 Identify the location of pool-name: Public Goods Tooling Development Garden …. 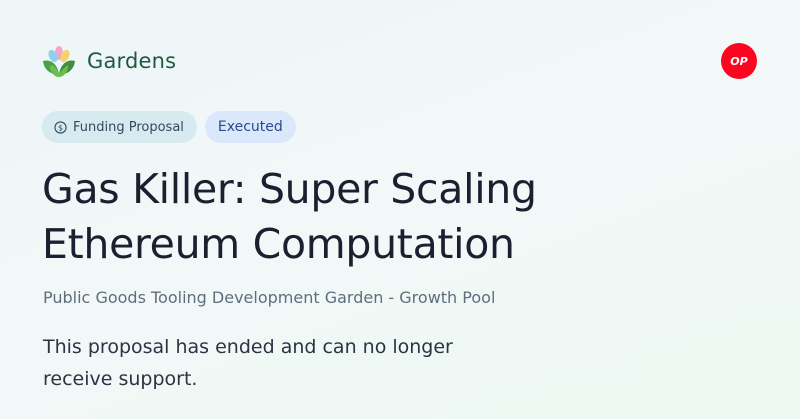
(269, 297).